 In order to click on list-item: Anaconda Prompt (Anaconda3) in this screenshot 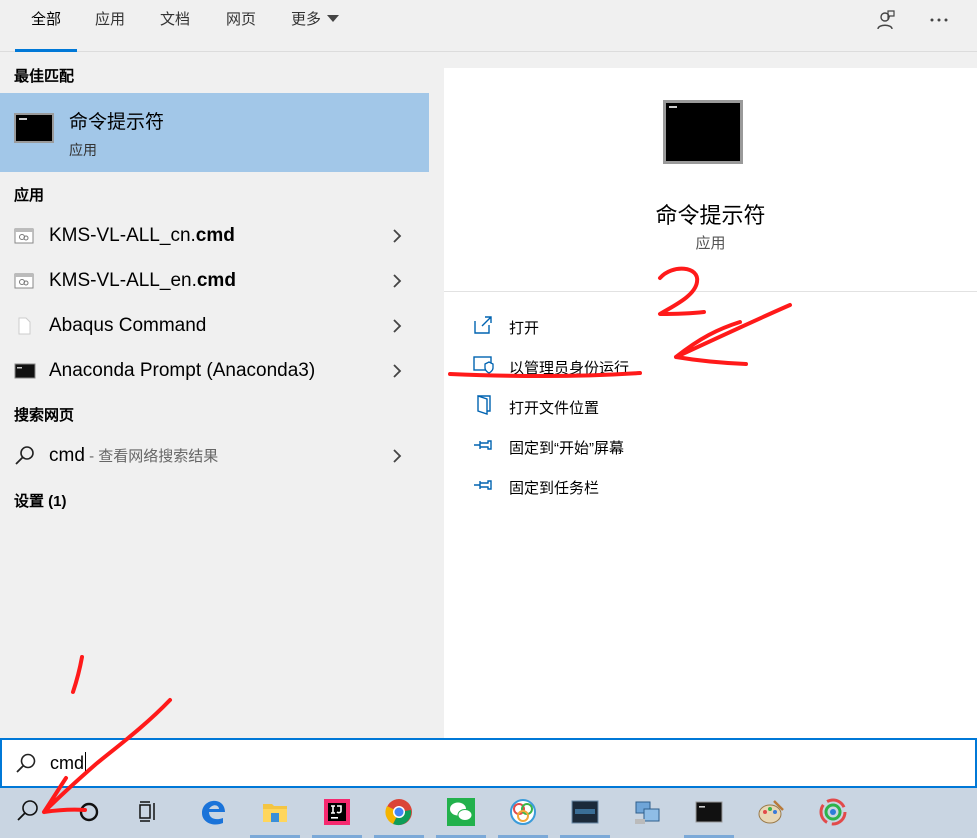, I will do `click(214, 371)`.